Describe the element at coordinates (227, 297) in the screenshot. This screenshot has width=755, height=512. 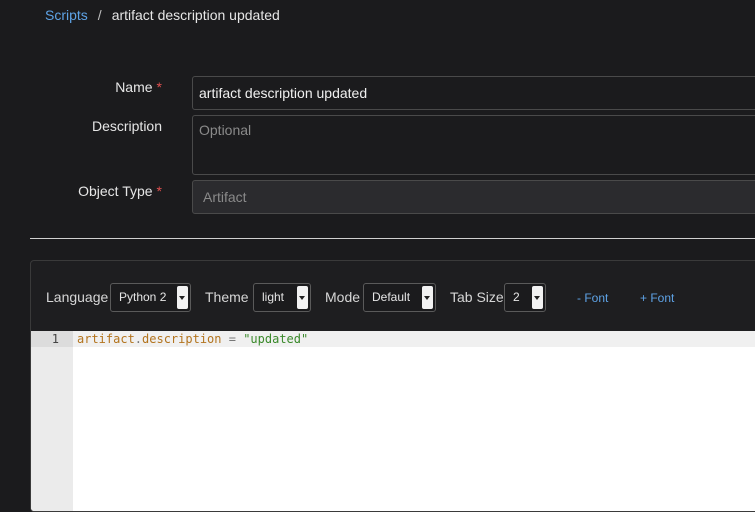
I see `theme-label: Theme` at that location.